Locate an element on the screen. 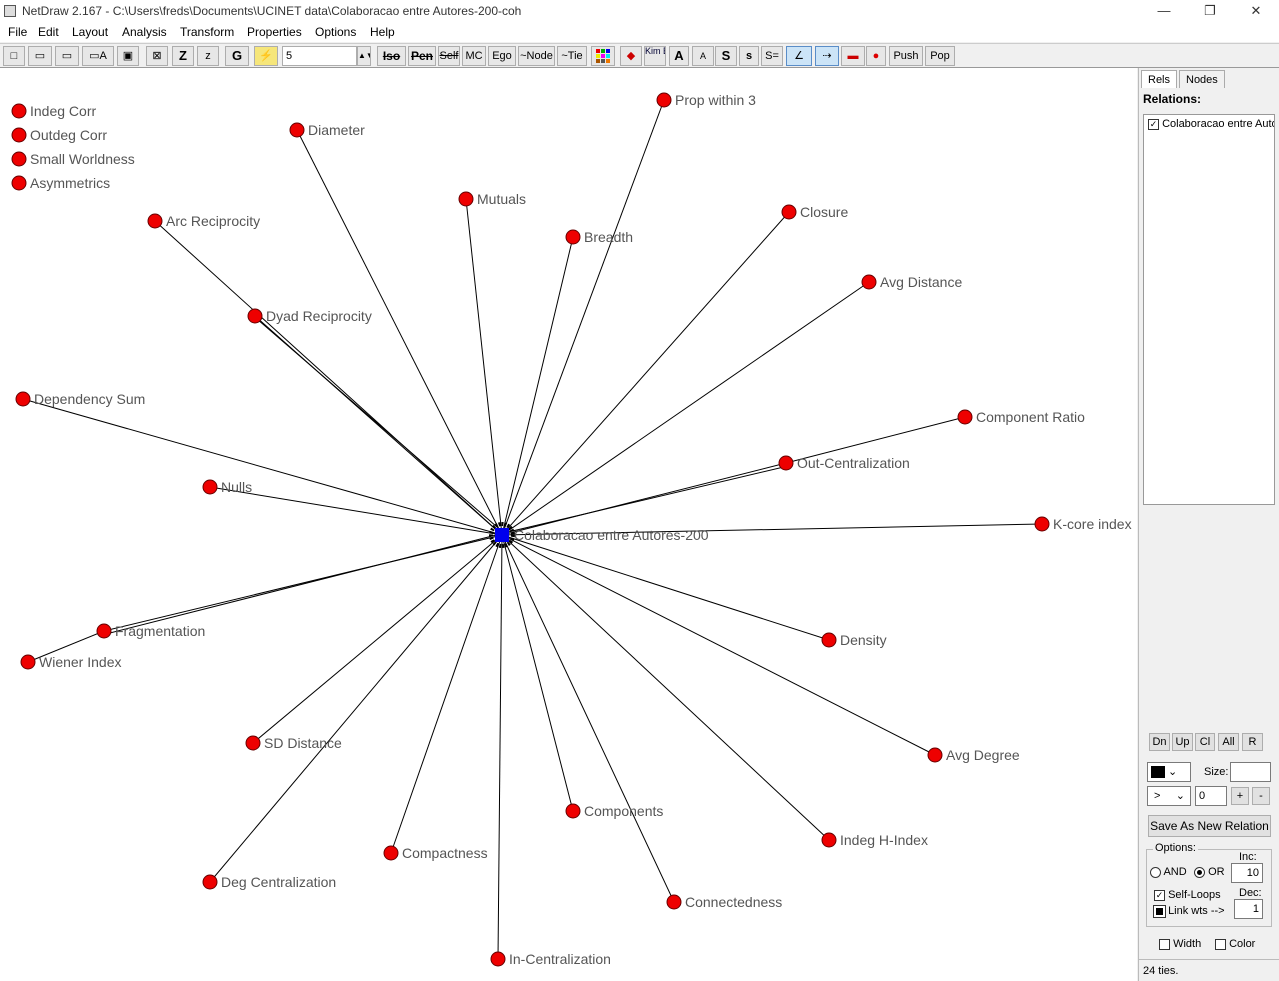 Image resolution: width=1279 pixels, height=981 pixels. tie-closure is located at coordinates (645, 373).